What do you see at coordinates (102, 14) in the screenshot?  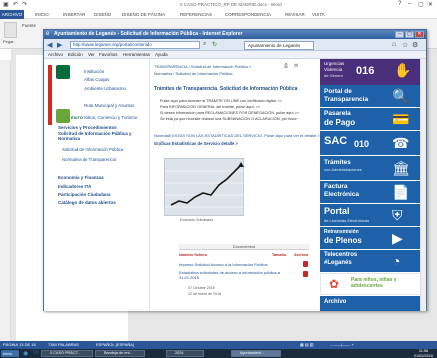 I see `tab-diseno: DISEÑO` at bounding box center [102, 14].